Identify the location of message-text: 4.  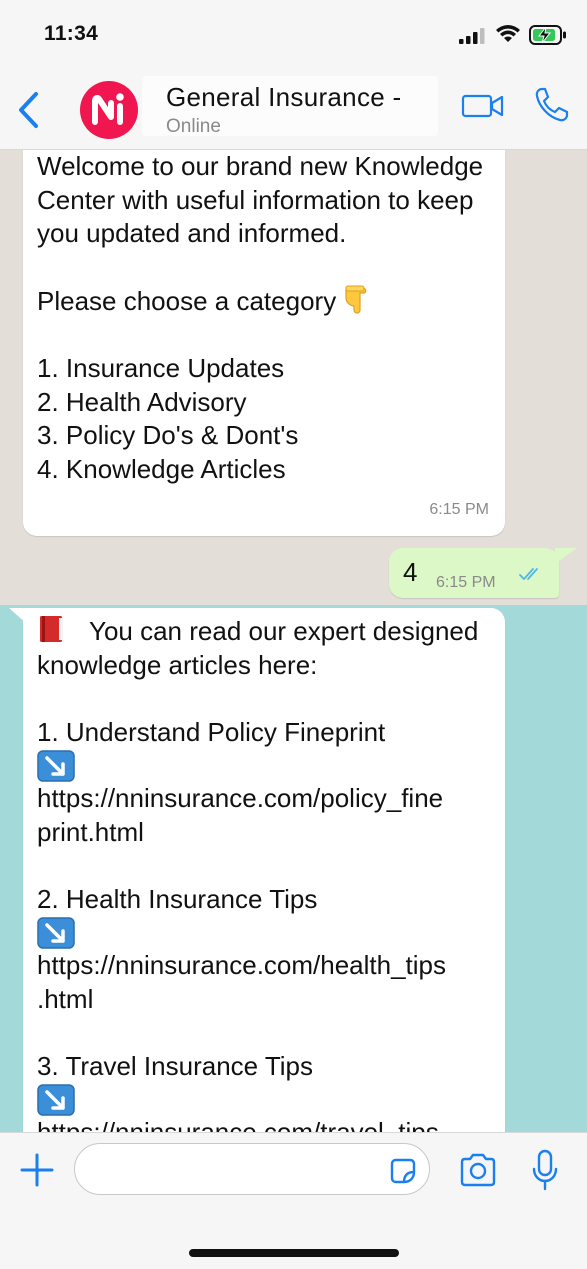
(410, 572).